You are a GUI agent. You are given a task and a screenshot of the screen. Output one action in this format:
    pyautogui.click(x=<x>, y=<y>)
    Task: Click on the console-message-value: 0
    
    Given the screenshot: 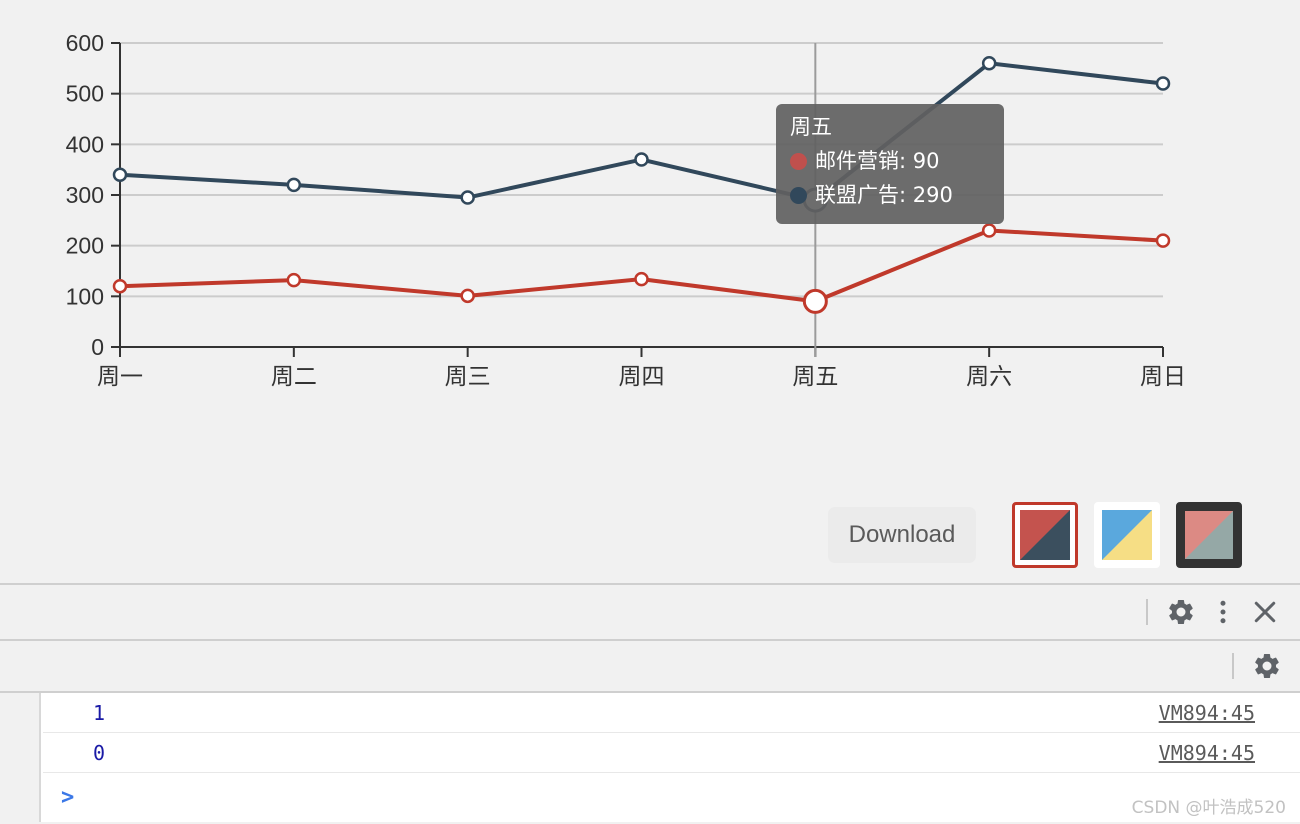 What is the action you would take?
    pyautogui.click(x=99, y=752)
    